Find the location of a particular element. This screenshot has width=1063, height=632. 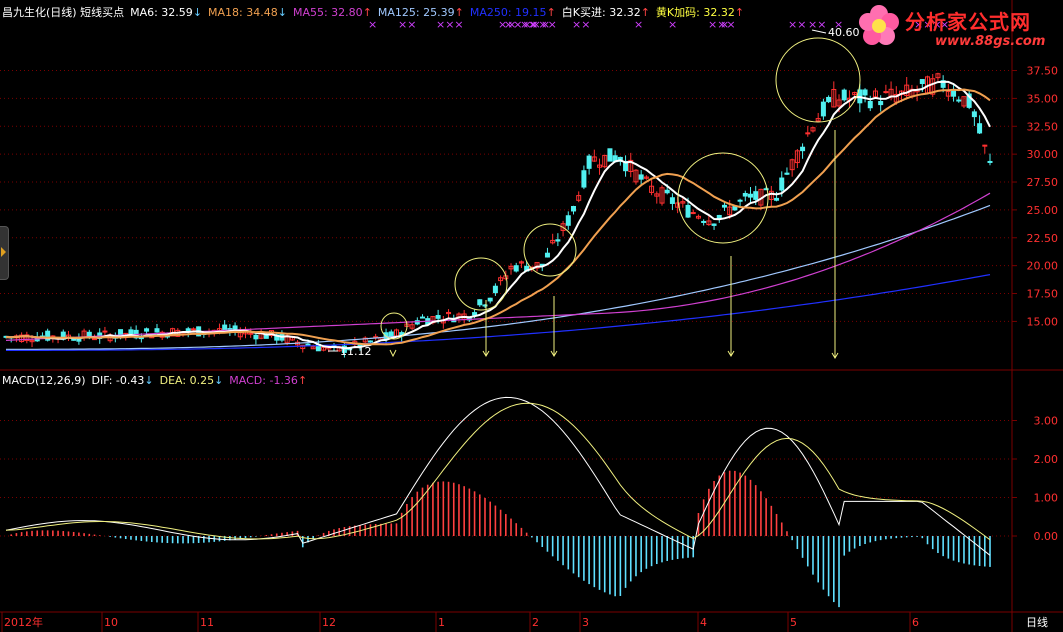

side-panel-toggle is located at coordinates (4, 253).